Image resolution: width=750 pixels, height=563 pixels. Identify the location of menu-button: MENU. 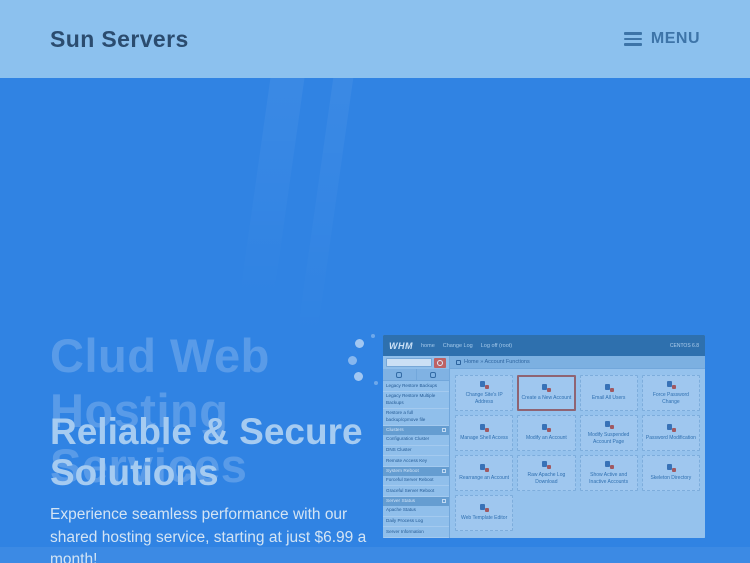
(661, 39).